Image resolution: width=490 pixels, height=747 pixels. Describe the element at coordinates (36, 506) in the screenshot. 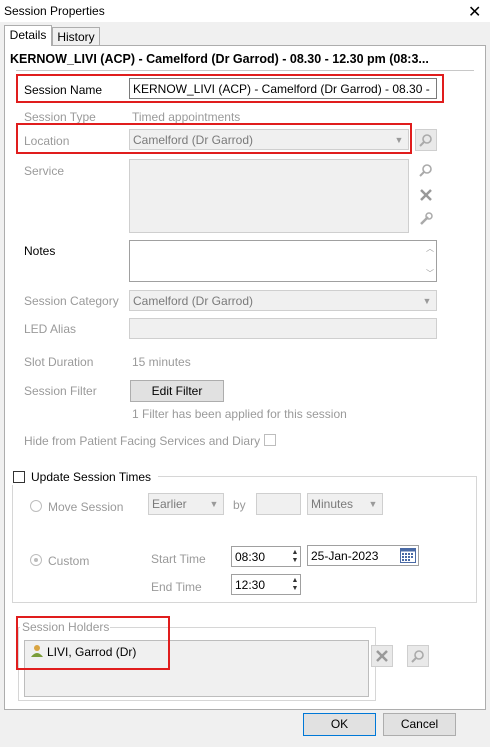

I see `move-session-radio` at that location.